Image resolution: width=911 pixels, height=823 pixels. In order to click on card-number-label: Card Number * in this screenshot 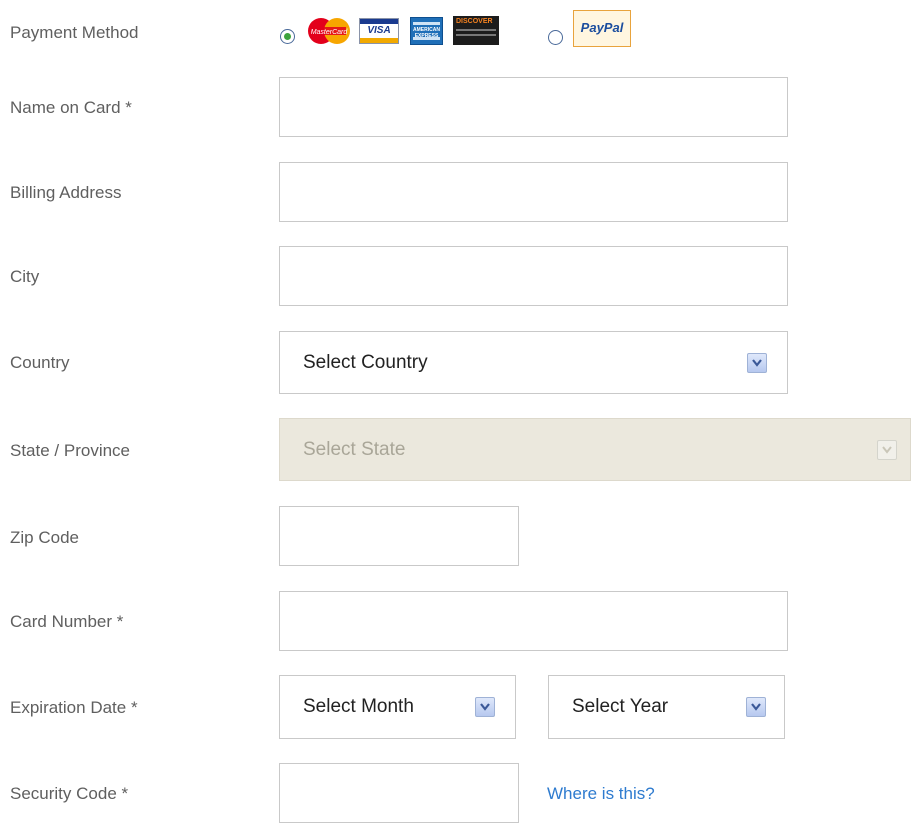, I will do `click(67, 621)`.